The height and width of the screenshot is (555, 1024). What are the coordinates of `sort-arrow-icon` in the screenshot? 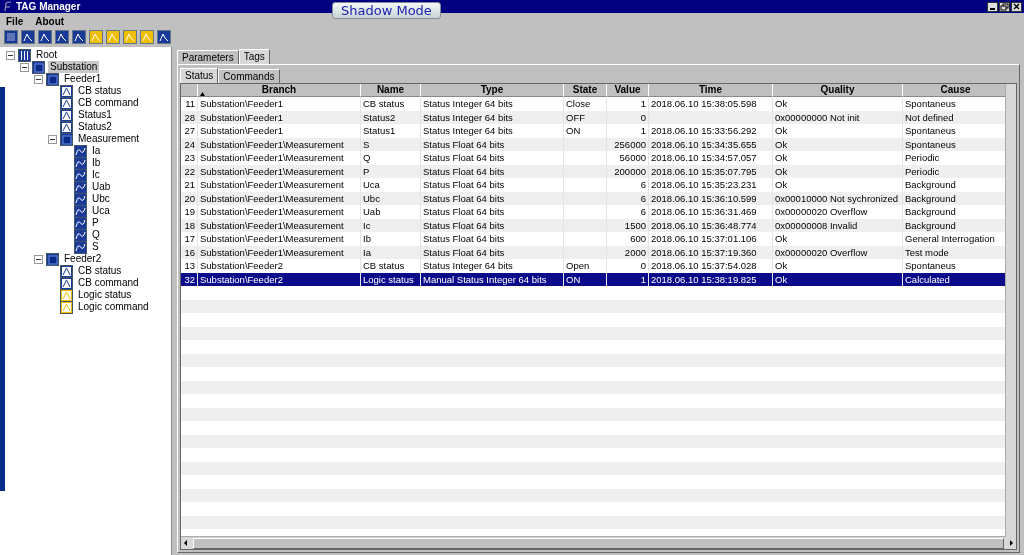 It's located at (202, 94).